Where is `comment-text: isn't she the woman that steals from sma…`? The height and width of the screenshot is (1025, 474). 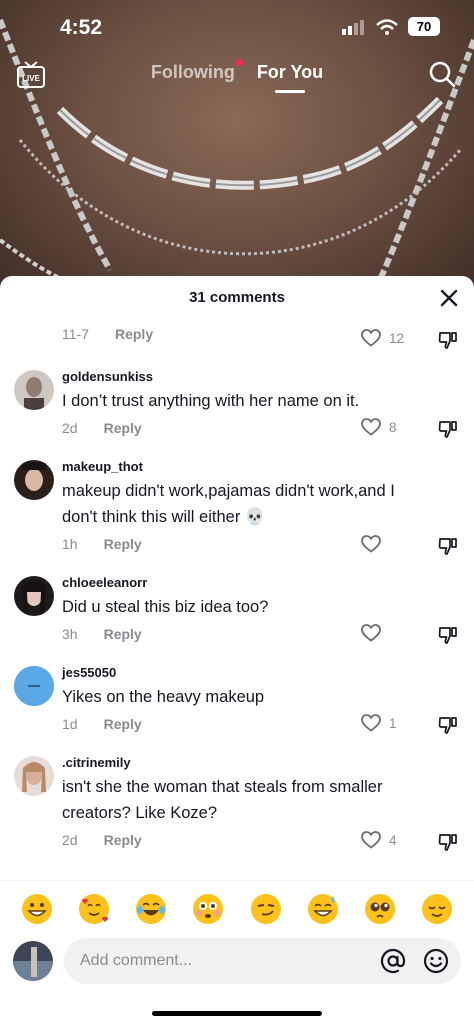 comment-text: isn't she the woman that steals from sma… is located at coordinates (222, 800).